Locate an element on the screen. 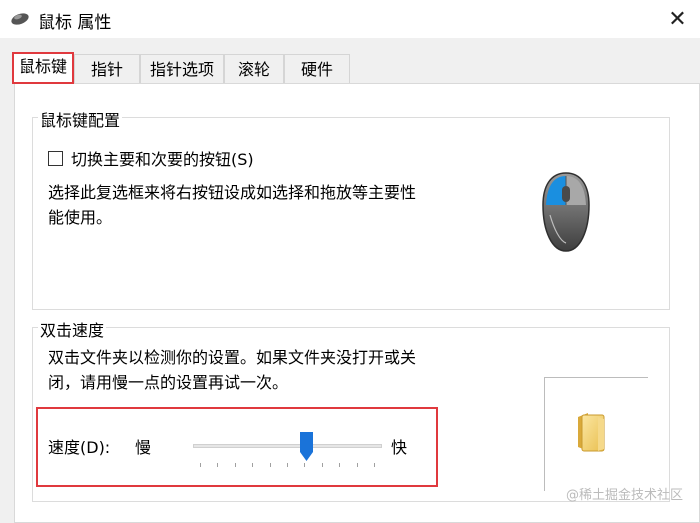 The height and width of the screenshot is (523, 700). watermark: @稀土掘金技术社区 is located at coordinates (625, 495).